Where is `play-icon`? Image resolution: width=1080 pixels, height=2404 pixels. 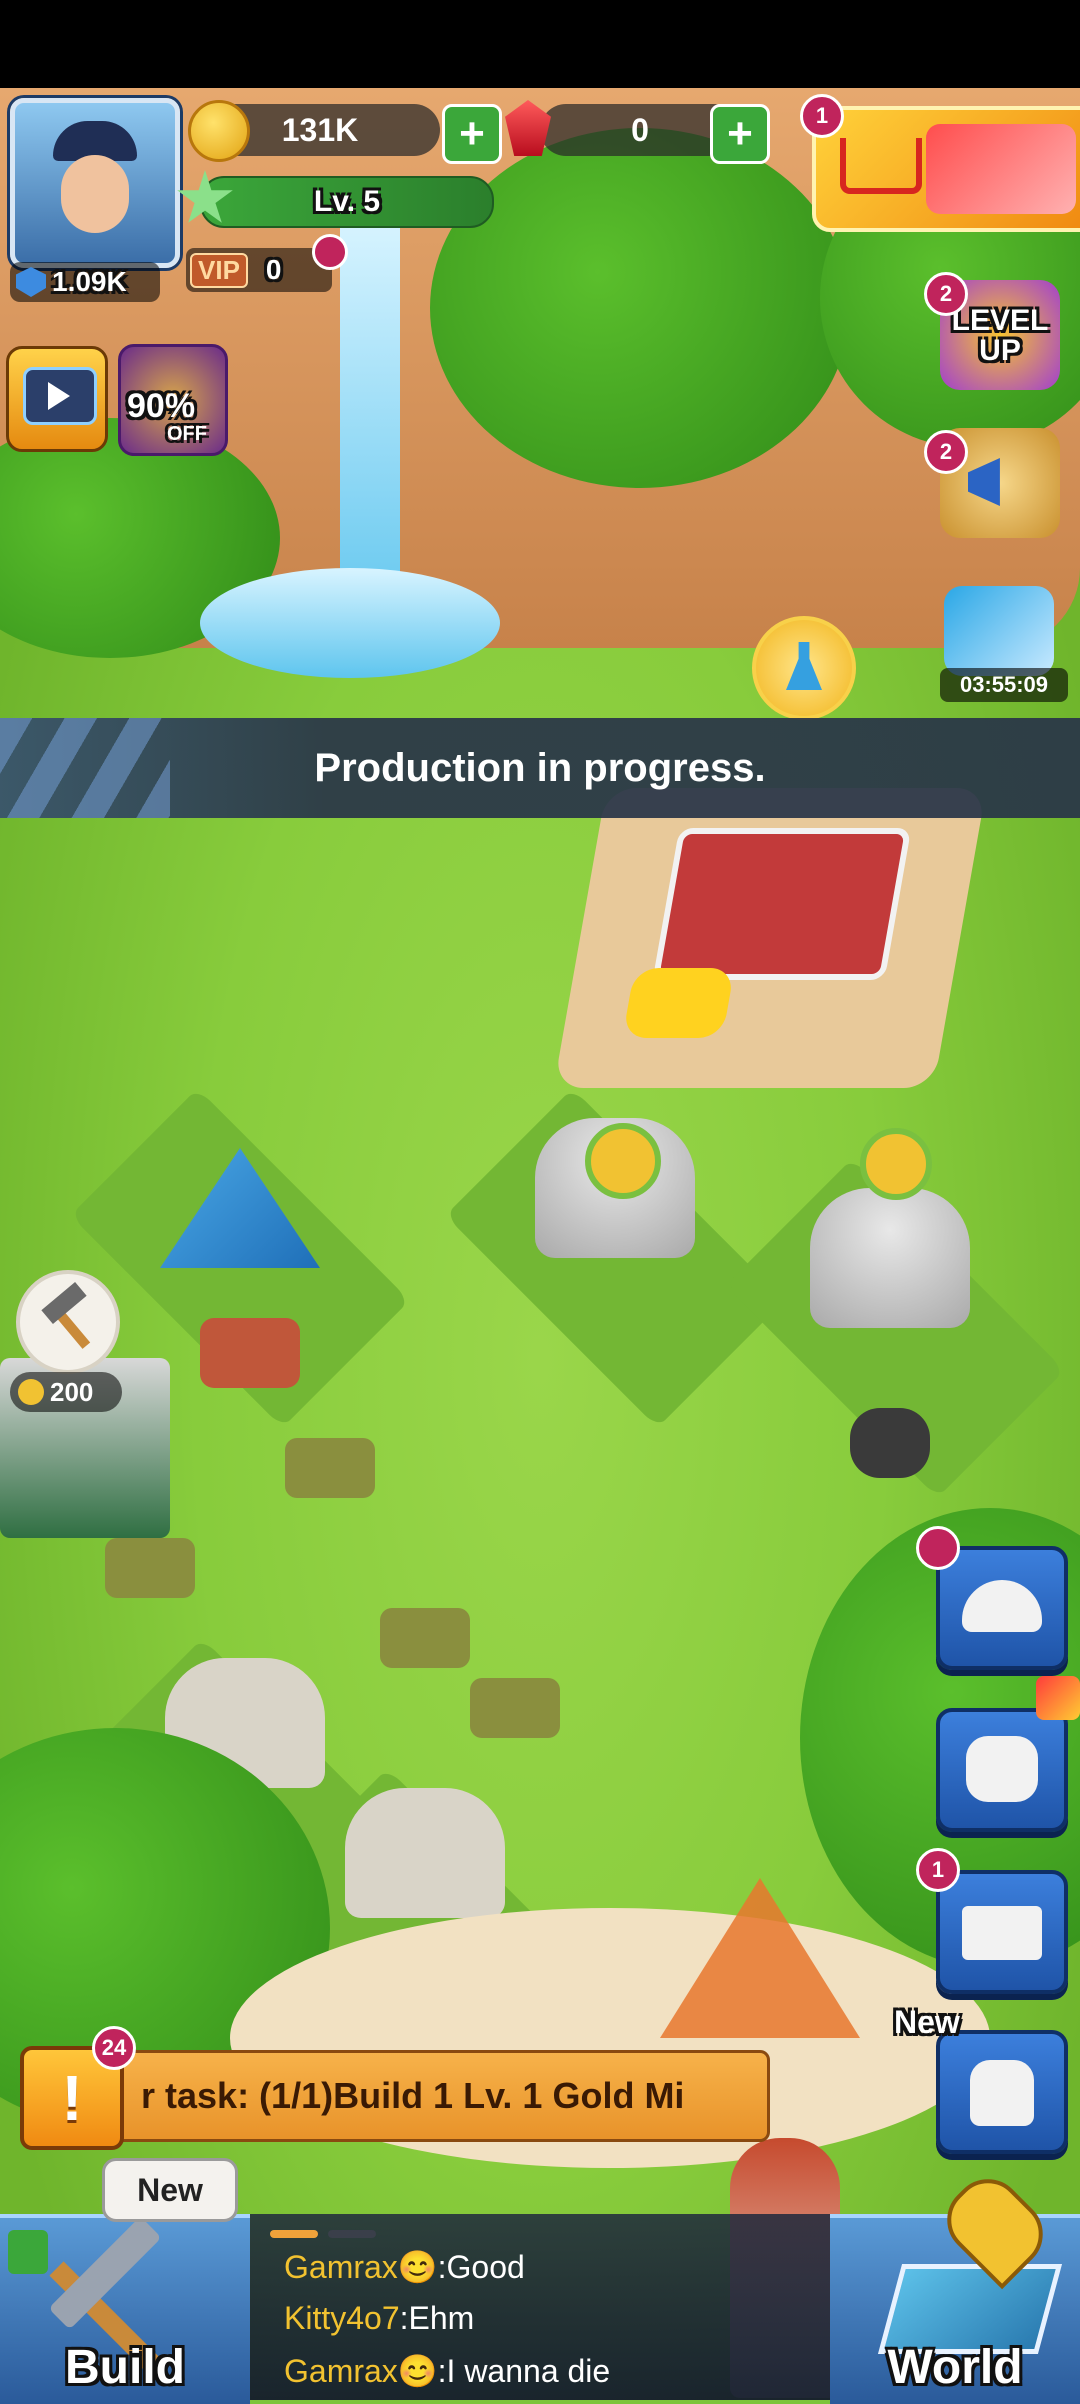 play-icon is located at coordinates (59, 396).